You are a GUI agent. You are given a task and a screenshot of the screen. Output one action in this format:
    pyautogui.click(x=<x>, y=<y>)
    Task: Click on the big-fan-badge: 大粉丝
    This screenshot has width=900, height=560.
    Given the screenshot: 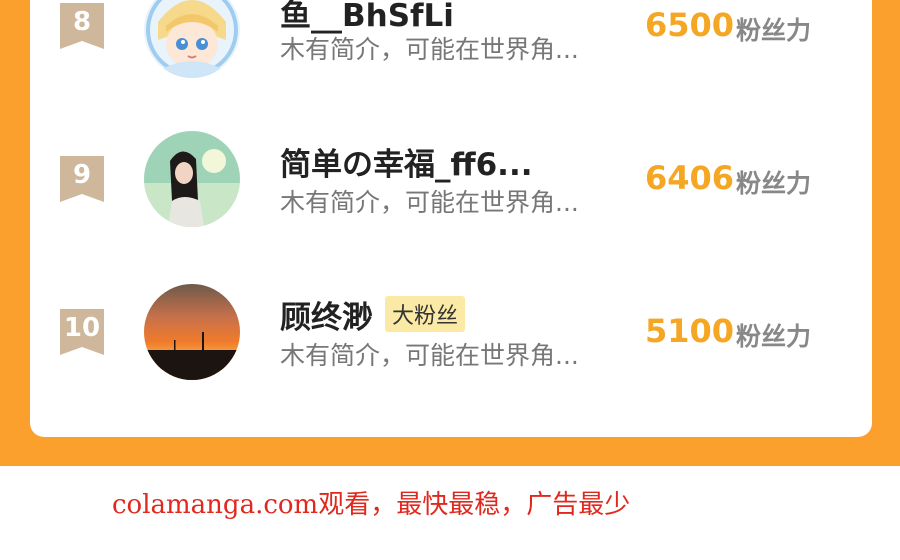 What is the action you would take?
    pyautogui.click(x=425, y=314)
    